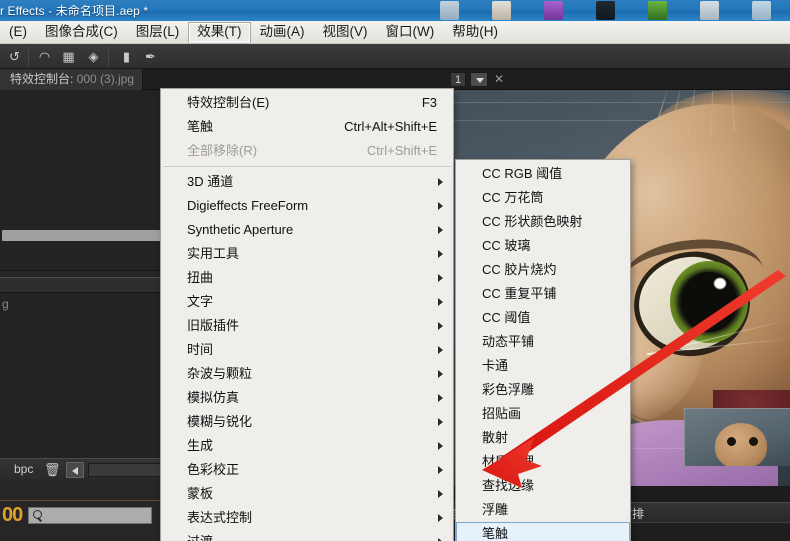 This screenshot has height=541, width=790. What do you see at coordinates (307, 518) in the screenshot?
I see `menu-item-expression-controls: 表达式控制` at bounding box center [307, 518].